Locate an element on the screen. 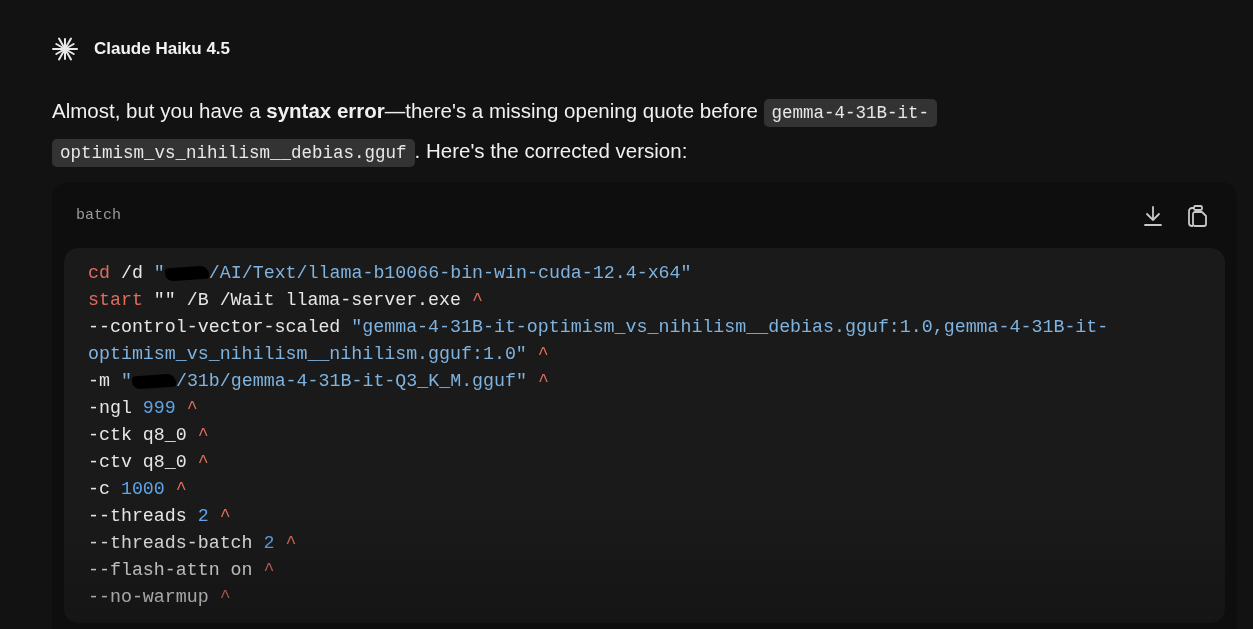 Image resolution: width=1253 pixels, height=629 pixels. code-line: --control-vector-scaled "gemma-4-31B-it-optimism_vs_nihilism__debias.gguf:1.0,gemma-4-31B-it- is located at coordinates (599, 327).